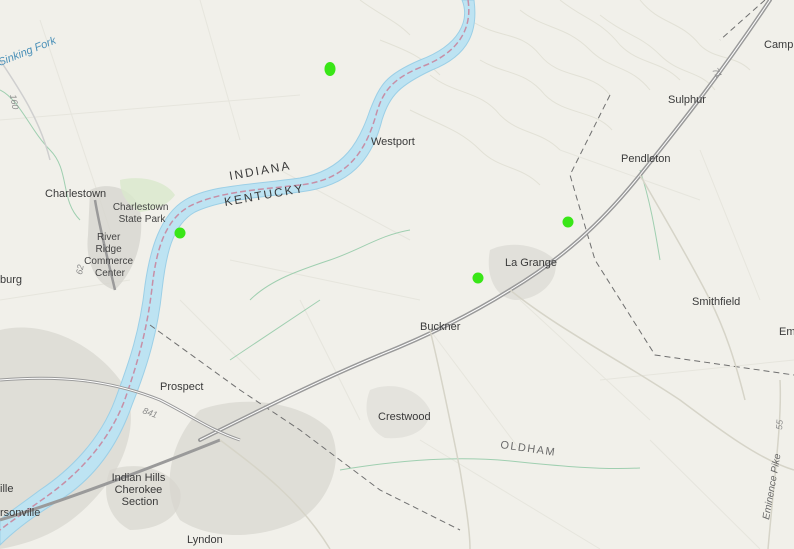 Image resolution: width=794 pixels, height=549 pixels. I want to click on place-la-grange: La Grange, so click(531, 263).